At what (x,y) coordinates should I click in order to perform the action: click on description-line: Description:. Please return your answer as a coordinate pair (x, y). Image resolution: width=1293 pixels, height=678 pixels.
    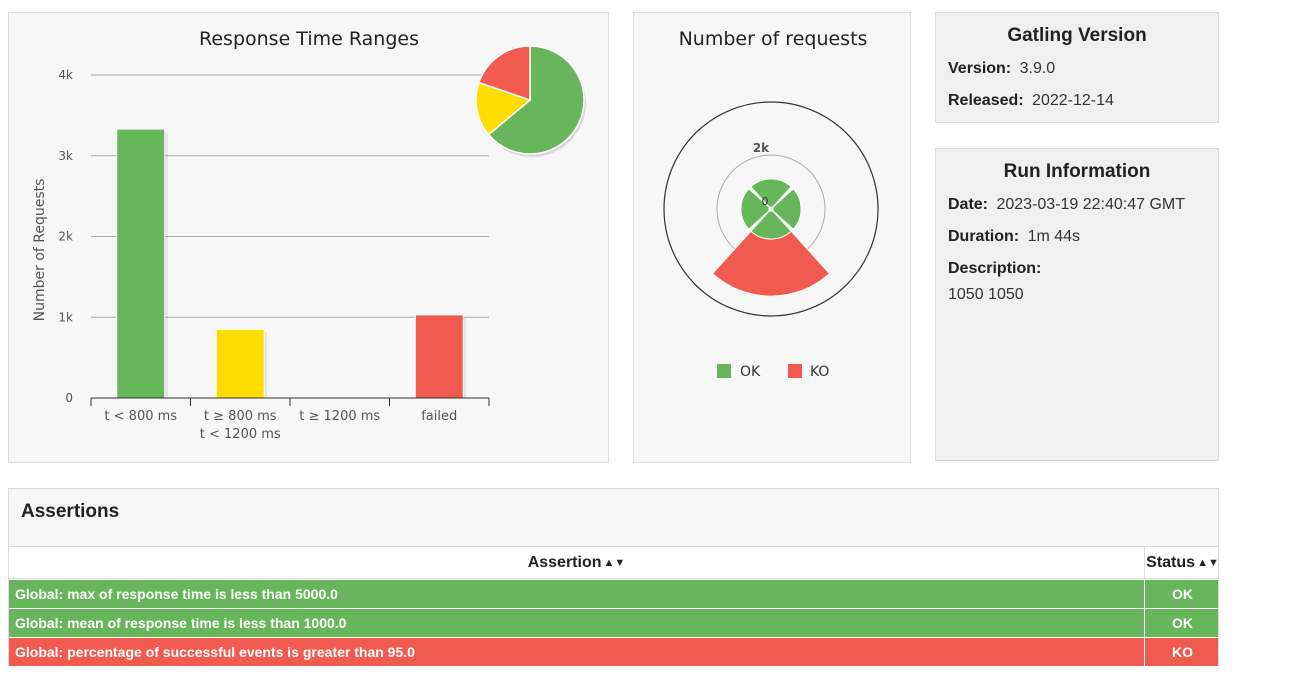
    Looking at the image, I should click on (996, 269).